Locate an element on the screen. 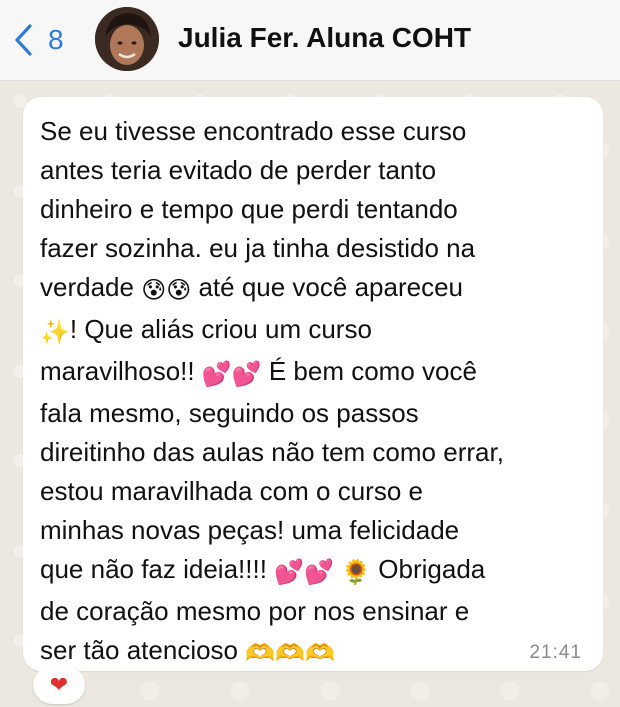 The width and height of the screenshot is (620, 707). message-line: ✨! Que aliás criou um curso is located at coordinates (315, 331).